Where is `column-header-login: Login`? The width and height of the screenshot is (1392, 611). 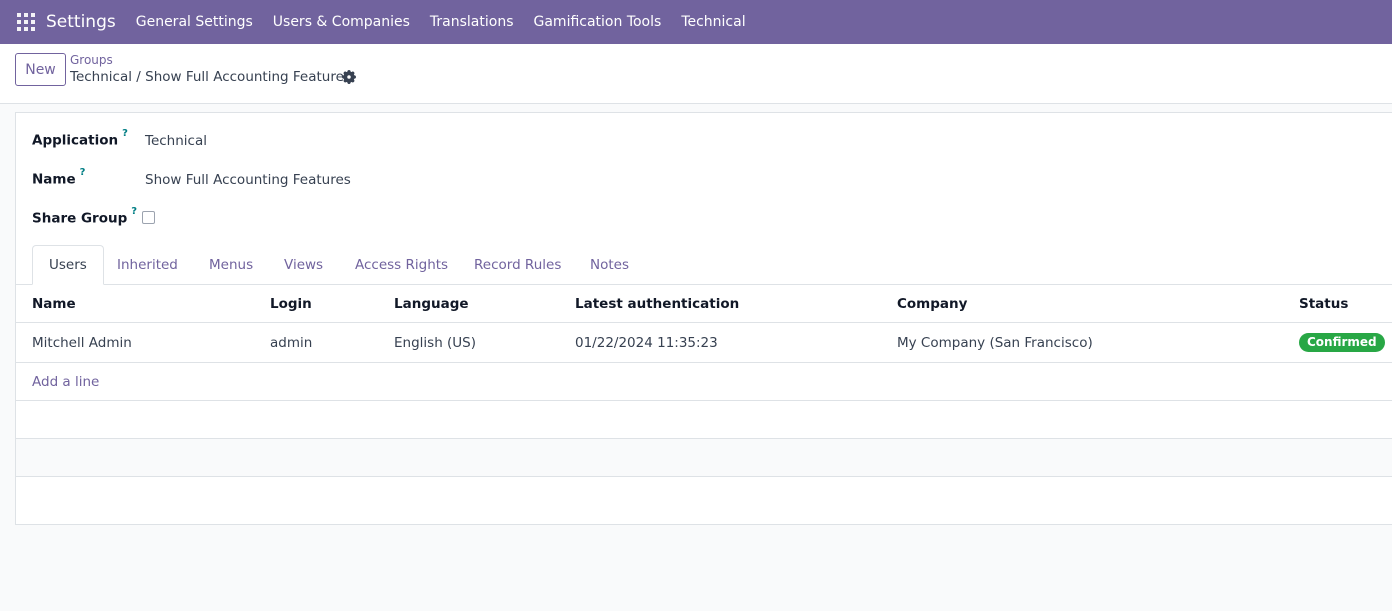
column-header-login: Login is located at coordinates (291, 303).